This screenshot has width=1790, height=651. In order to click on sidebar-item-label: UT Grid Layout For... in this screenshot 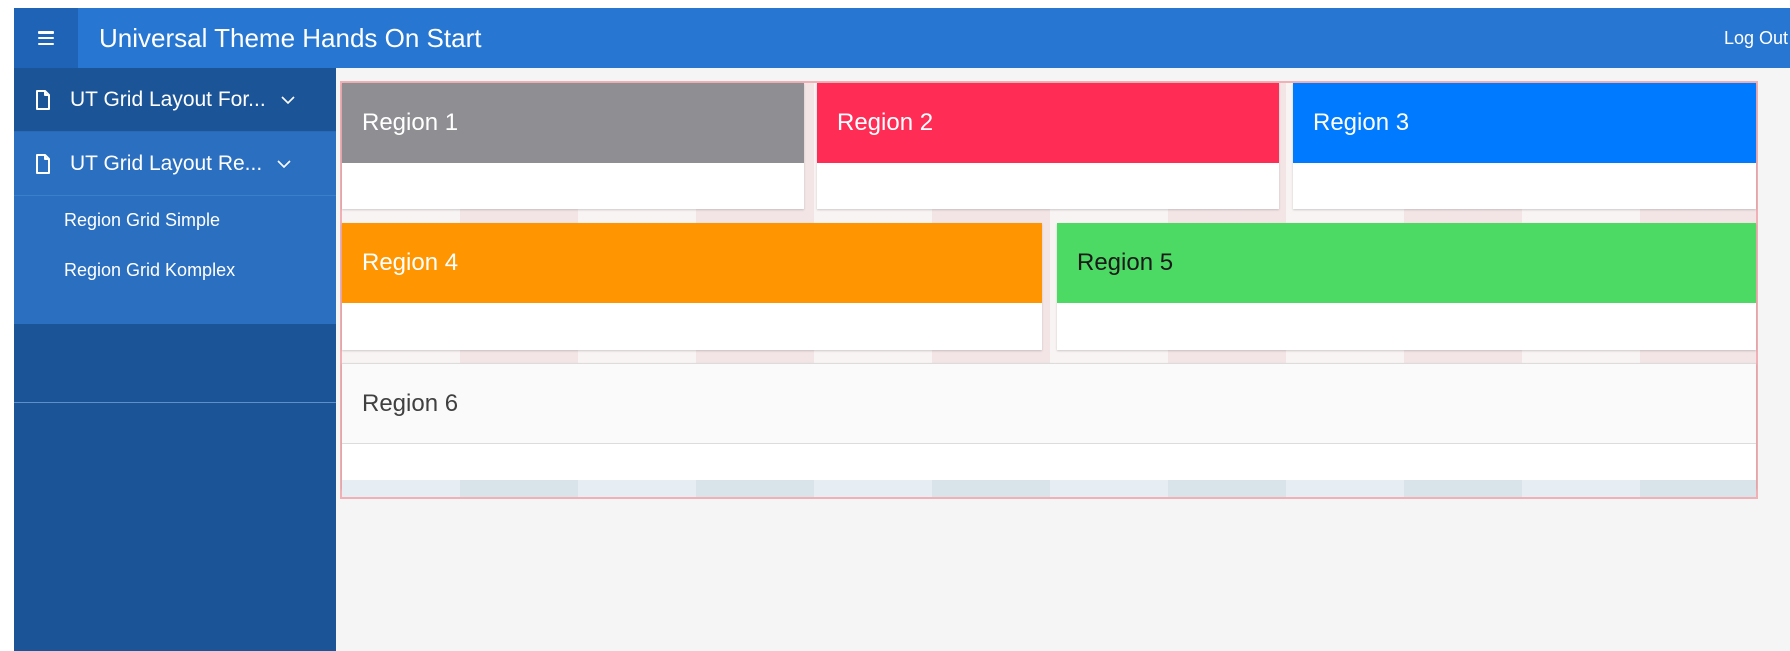, I will do `click(168, 99)`.